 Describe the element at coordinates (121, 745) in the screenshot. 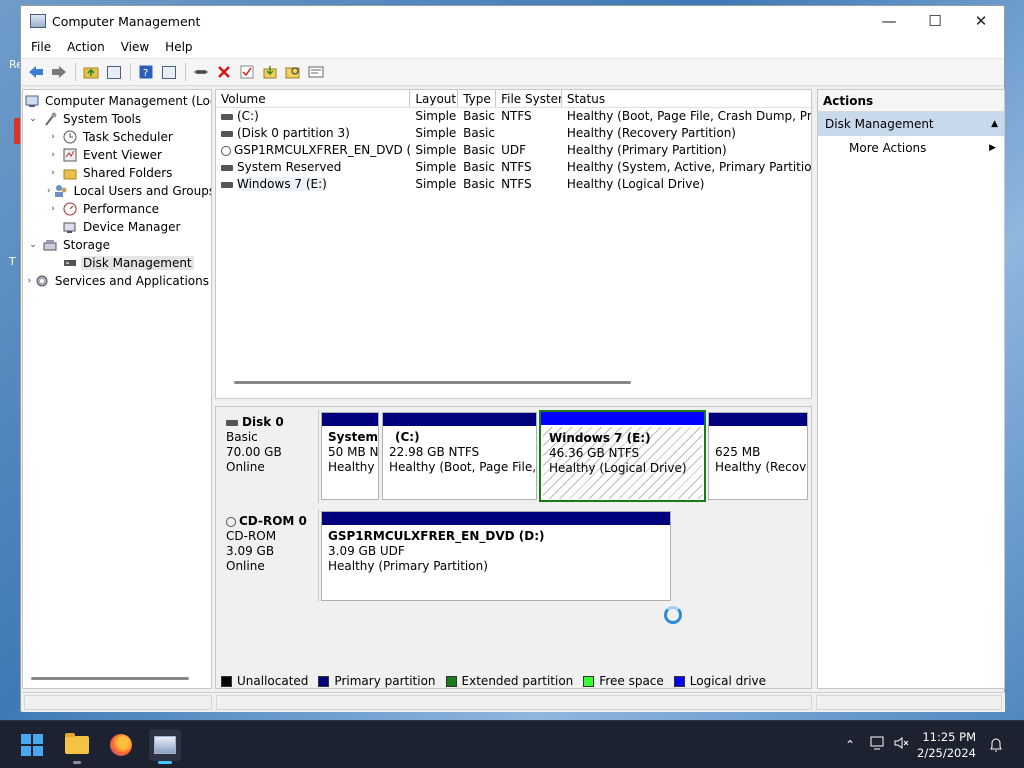

I see `firefox-button` at that location.